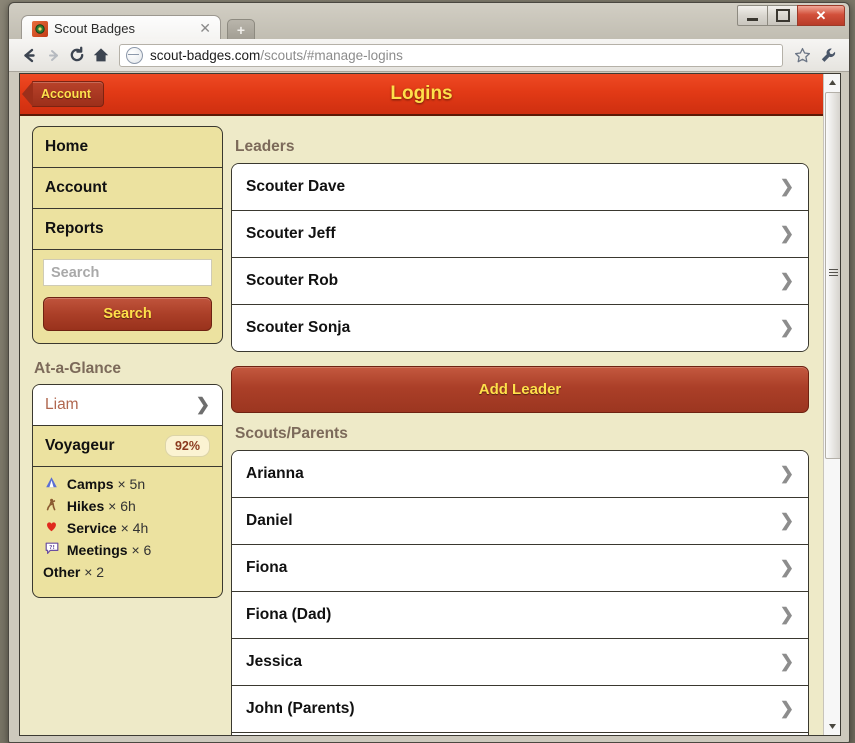 The width and height of the screenshot is (855, 743). I want to click on scrollbar-up-arrow-icon, so click(832, 82).